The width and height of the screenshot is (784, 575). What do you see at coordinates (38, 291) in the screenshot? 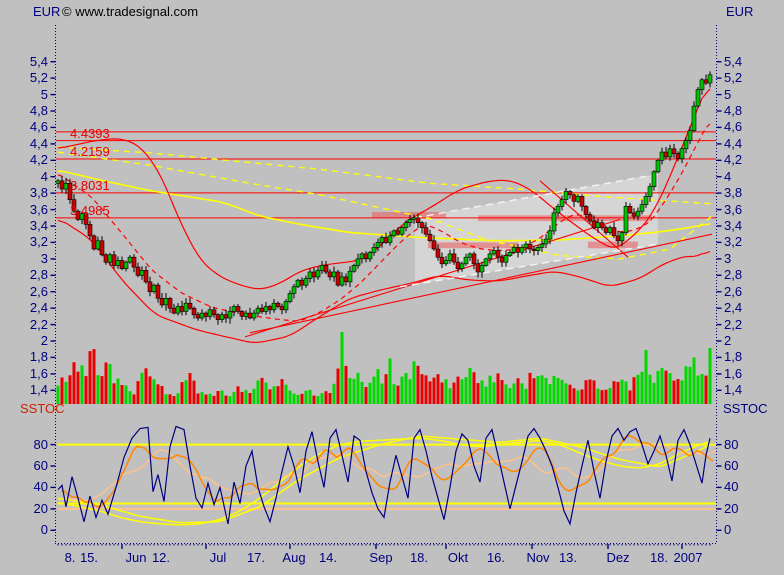
I see `price-axis-label-left: 2,6` at bounding box center [38, 291].